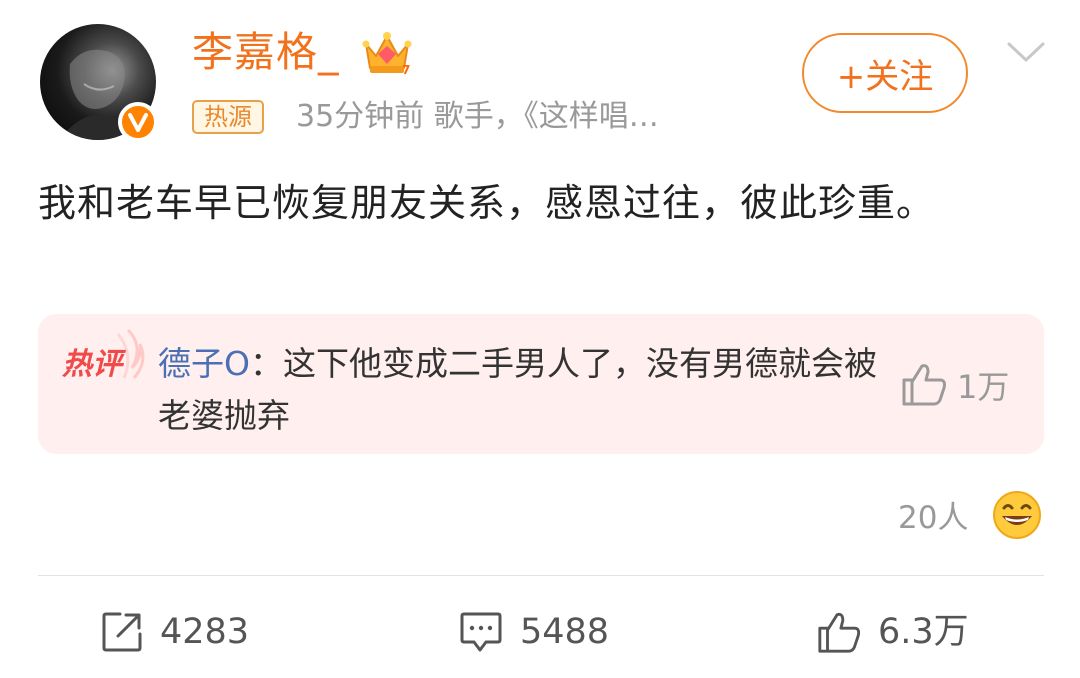 Image resolution: width=1080 pixels, height=678 pixels. What do you see at coordinates (1026, 53) in the screenshot?
I see `chevron-down-icon` at bounding box center [1026, 53].